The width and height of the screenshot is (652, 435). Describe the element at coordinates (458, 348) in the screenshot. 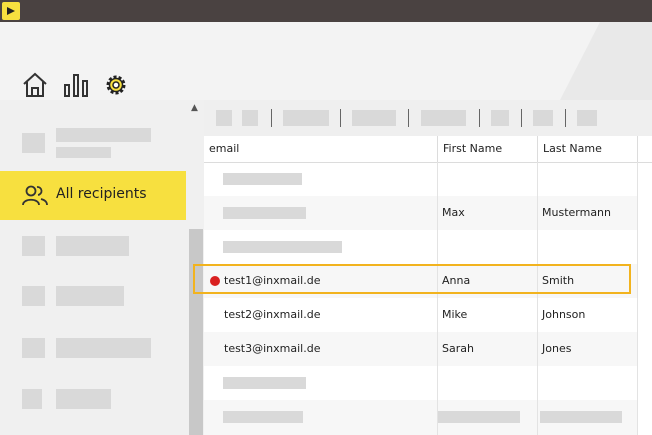

I see `first-name-cell: Sarah` at that location.